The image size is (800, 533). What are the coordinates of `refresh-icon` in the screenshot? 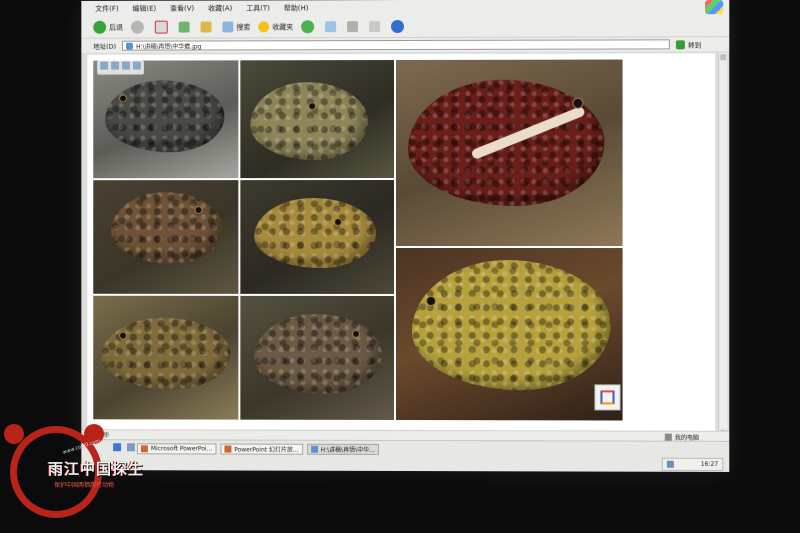 It's located at (184, 27).